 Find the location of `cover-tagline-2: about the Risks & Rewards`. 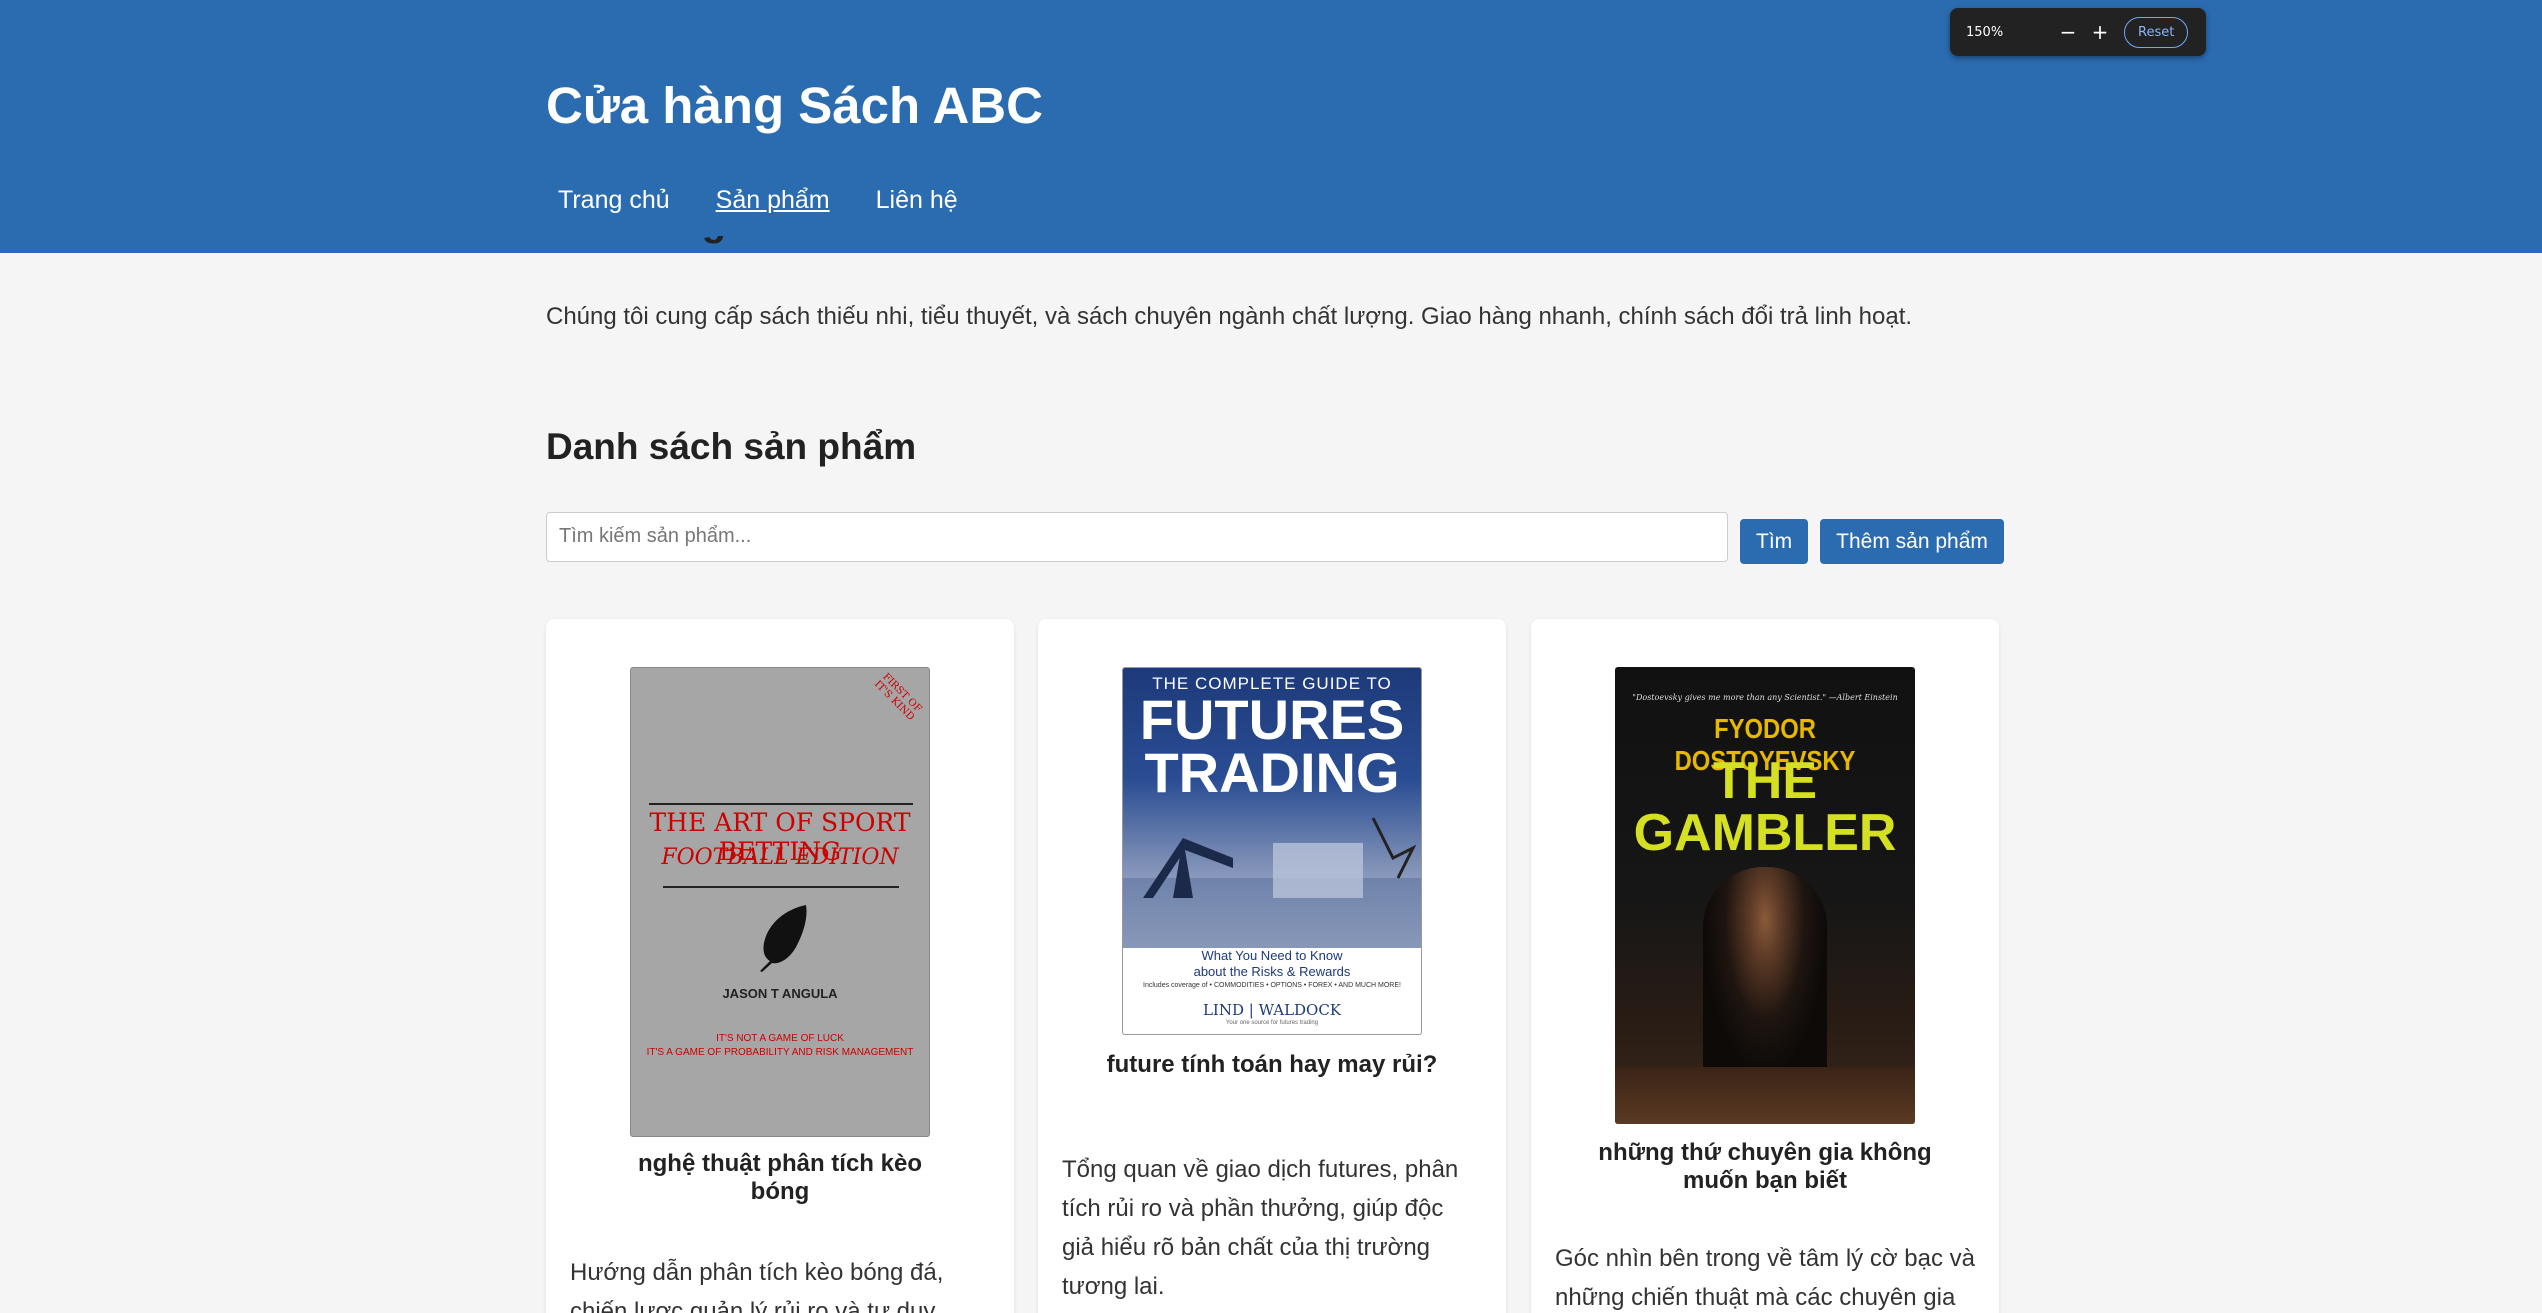

cover-tagline-2: about the Risks & Rewards is located at coordinates (1272, 971).